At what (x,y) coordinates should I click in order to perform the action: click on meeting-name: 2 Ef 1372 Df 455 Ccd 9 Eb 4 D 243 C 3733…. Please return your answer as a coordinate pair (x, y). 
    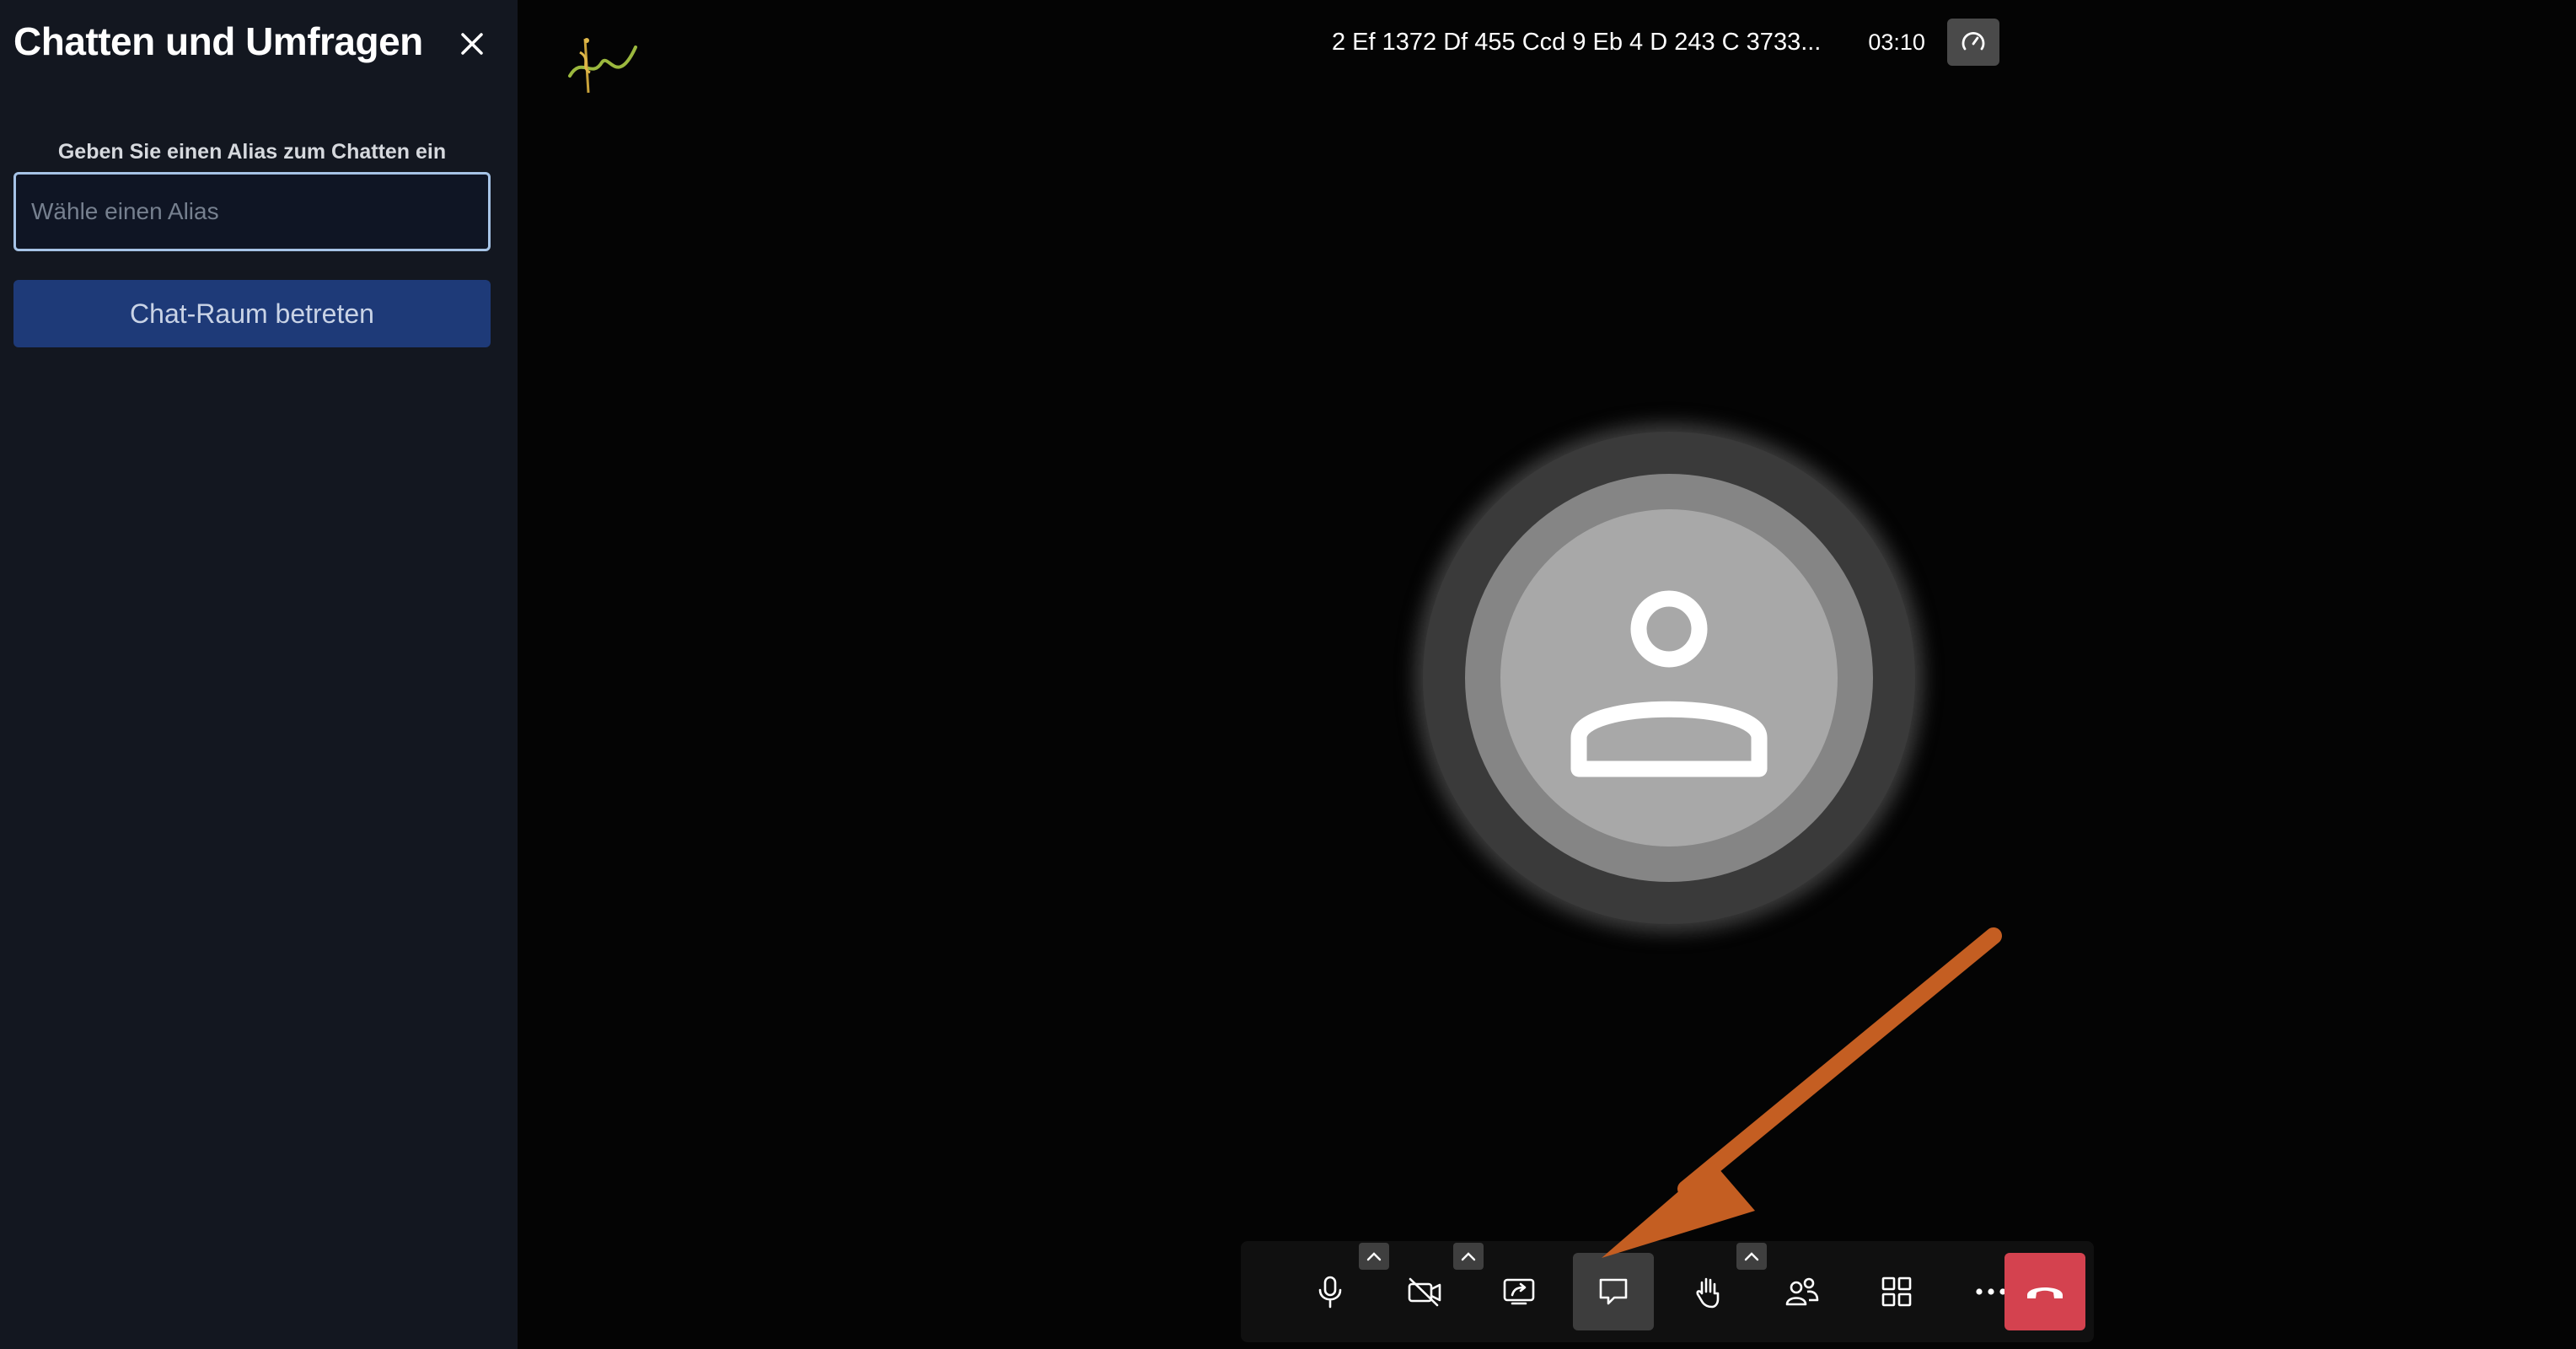
    Looking at the image, I should click on (1577, 42).